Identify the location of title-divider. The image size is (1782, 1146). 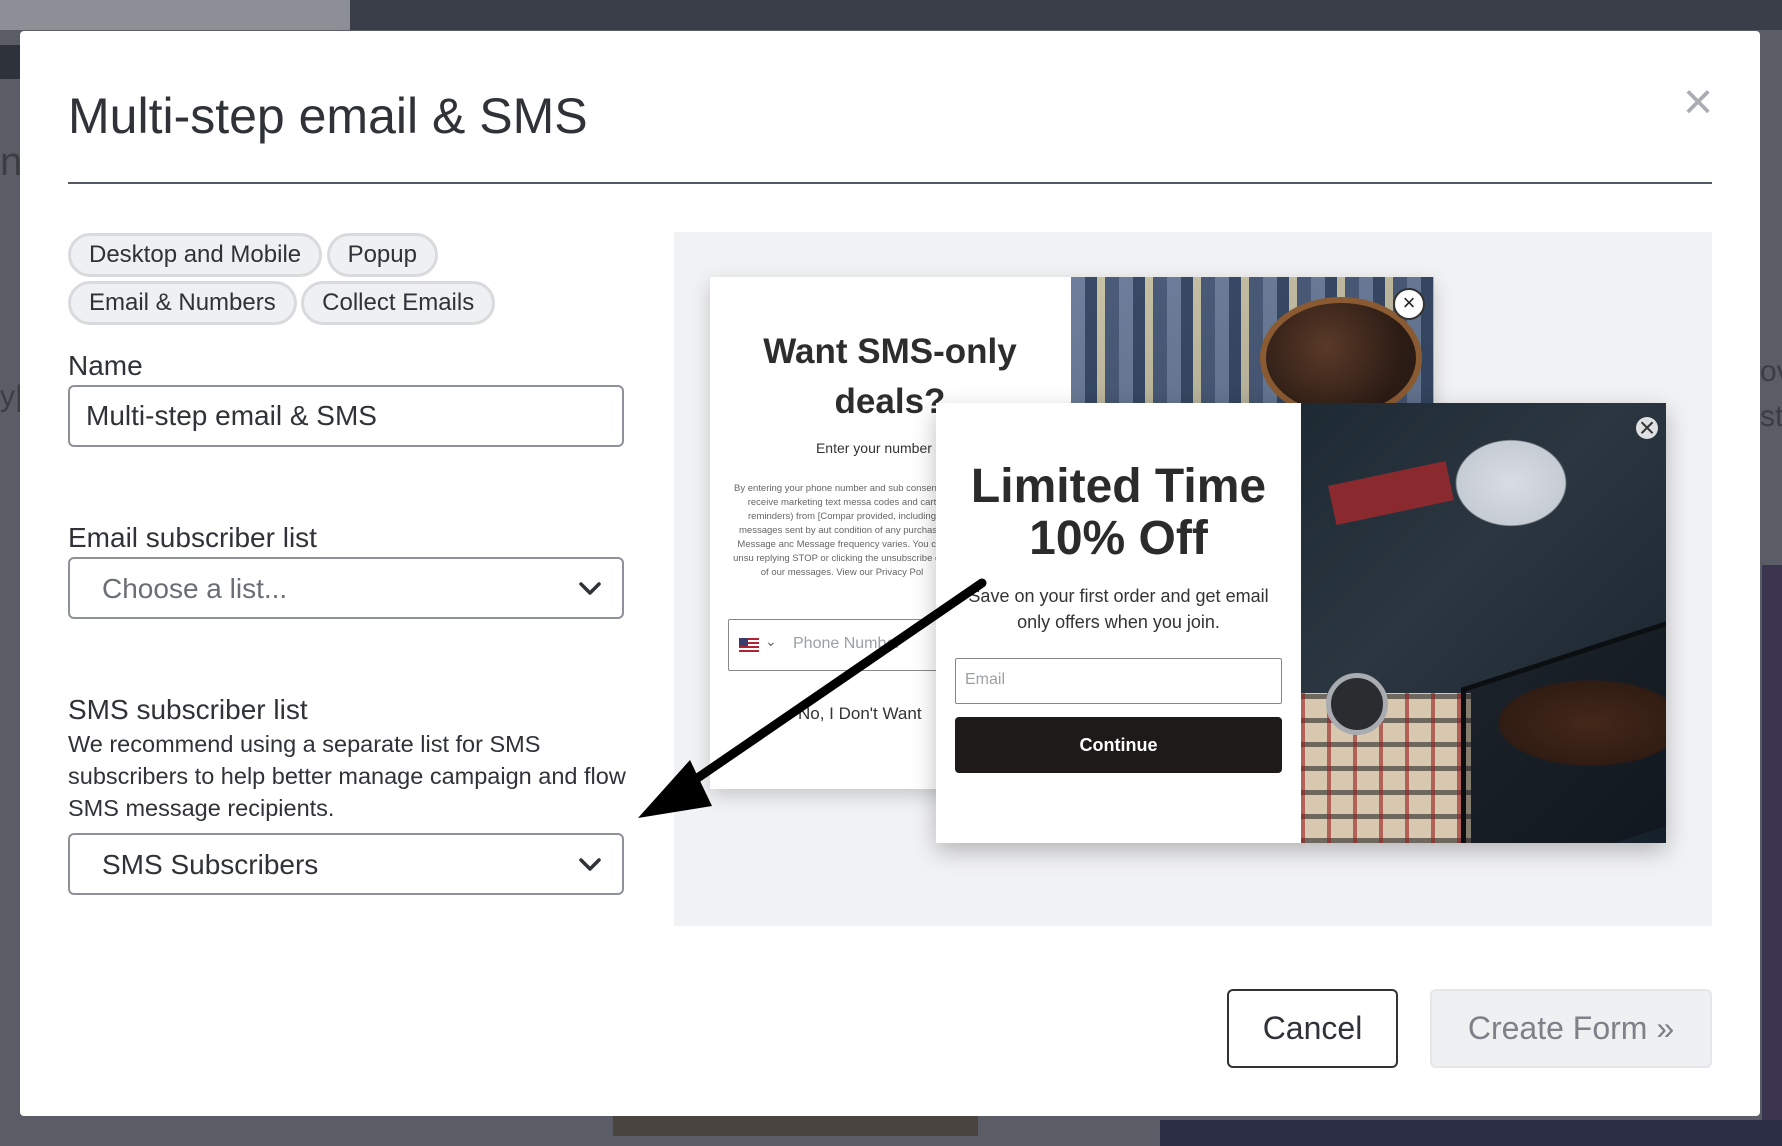
(890, 183).